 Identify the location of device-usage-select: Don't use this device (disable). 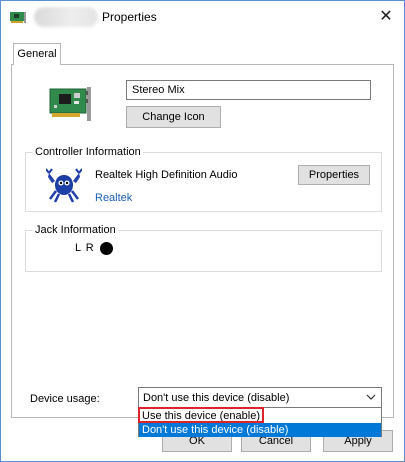
(260, 398).